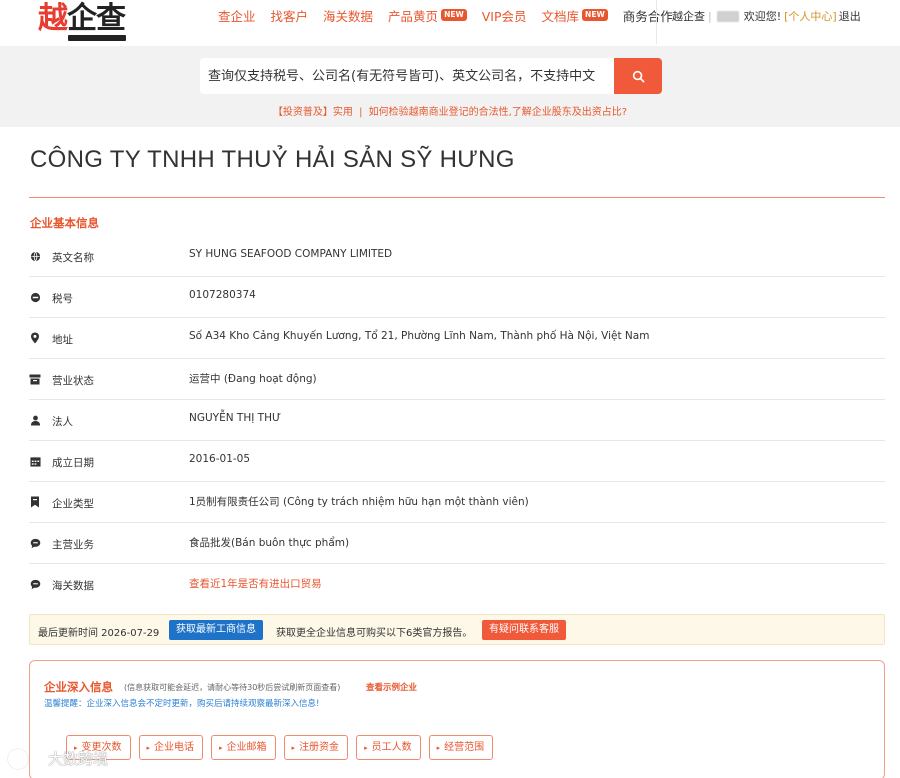  Describe the element at coordinates (82, 18) in the screenshot. I see `logo-text: 越企查` at that location.